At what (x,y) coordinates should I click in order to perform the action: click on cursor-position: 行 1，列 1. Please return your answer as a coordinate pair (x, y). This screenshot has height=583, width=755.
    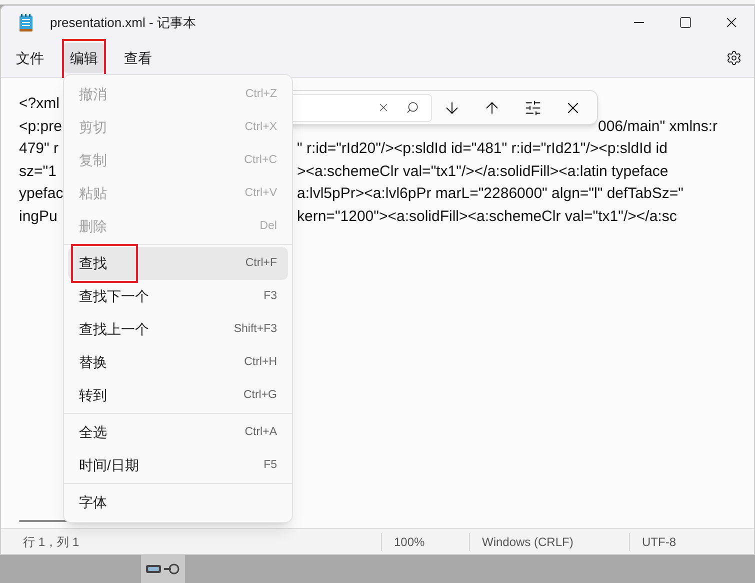
    Looking at the image, I should click on (51, 541).